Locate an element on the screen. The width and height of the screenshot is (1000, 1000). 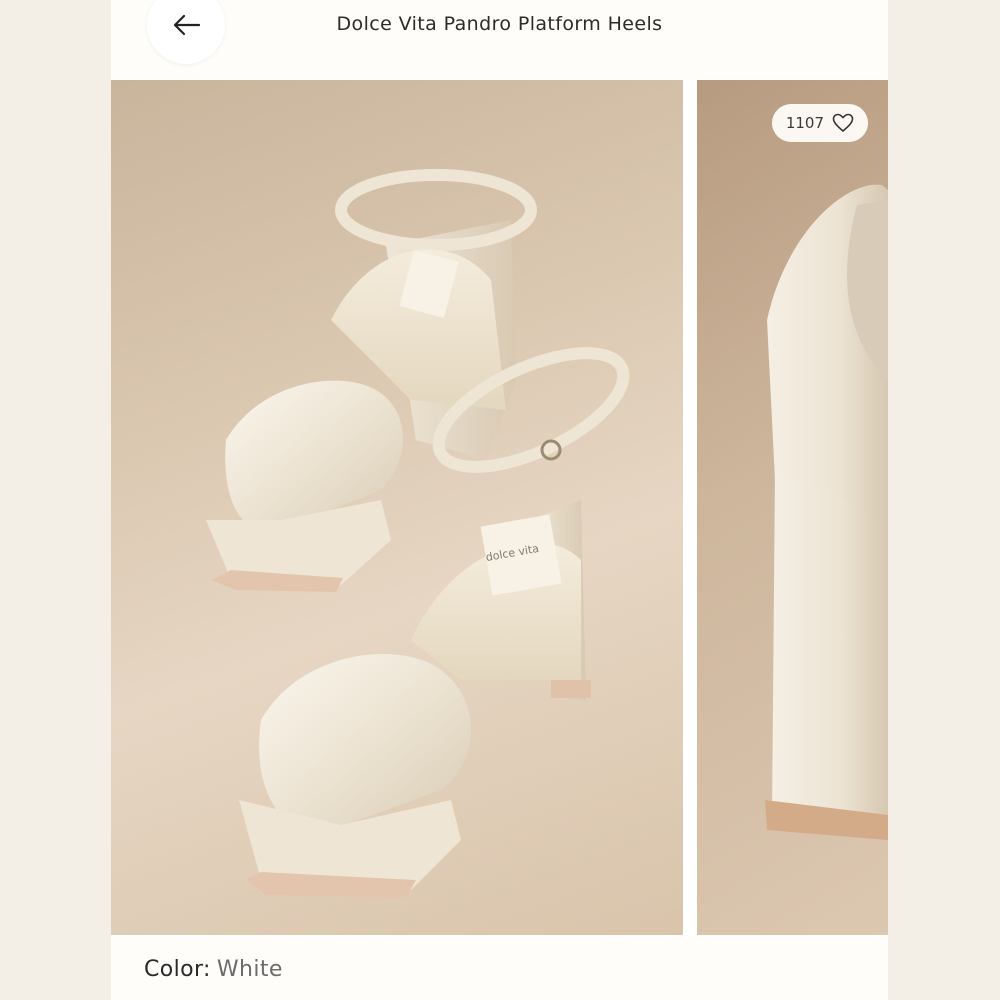
heart-outline-icon is located at coordinates (843, 123).